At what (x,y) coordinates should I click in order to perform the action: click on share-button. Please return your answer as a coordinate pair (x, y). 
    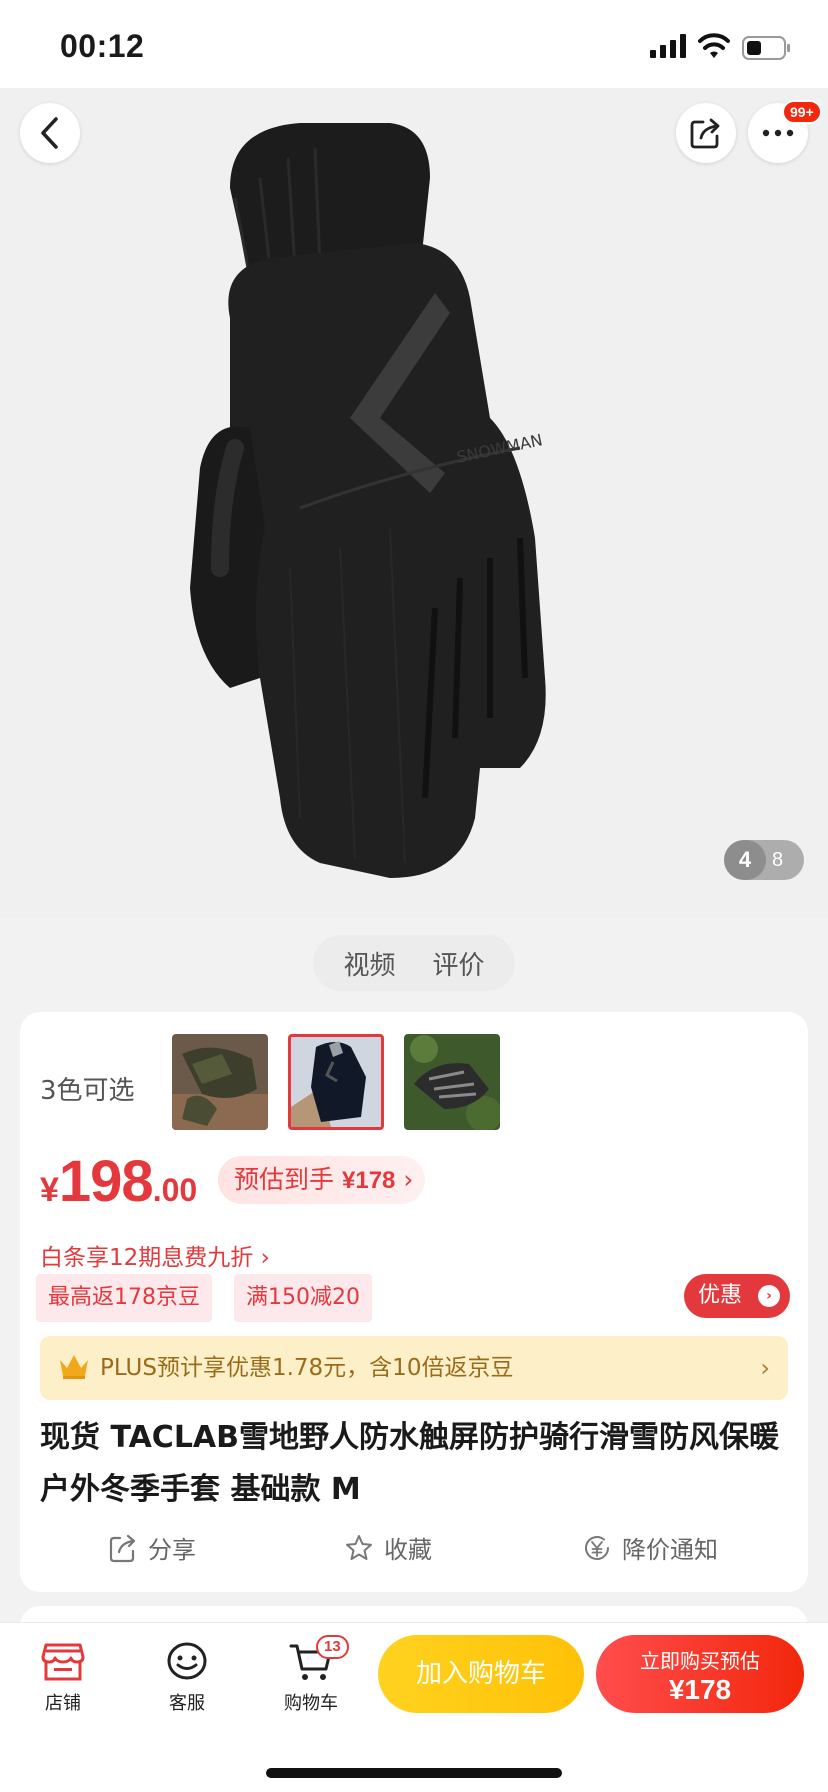
    Looking at the image, I should click on (706, 133).